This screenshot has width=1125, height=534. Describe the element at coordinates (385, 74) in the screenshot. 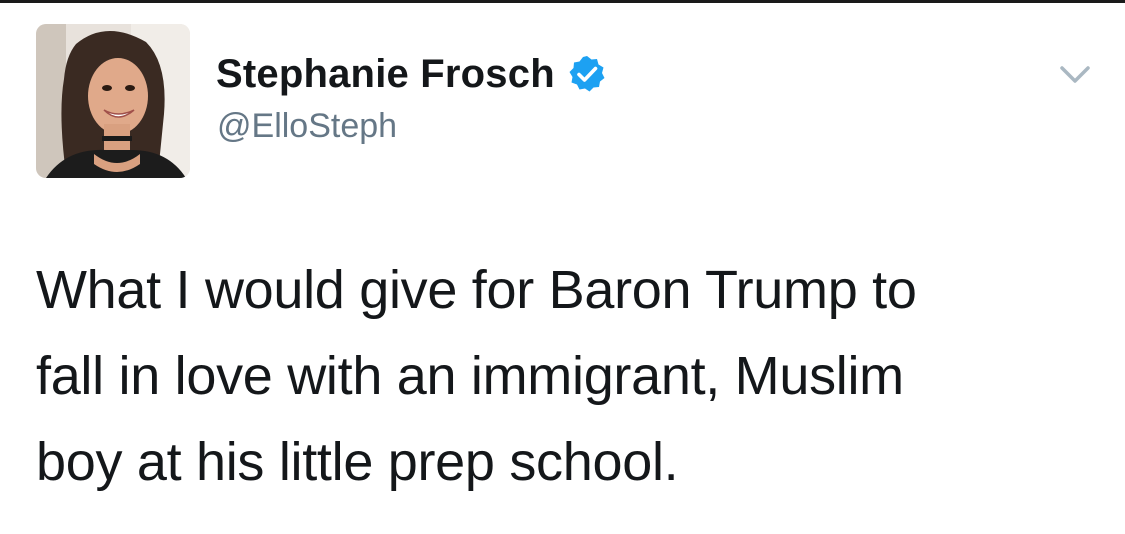

I see `display-name: Stephanie Frosch` at that location.